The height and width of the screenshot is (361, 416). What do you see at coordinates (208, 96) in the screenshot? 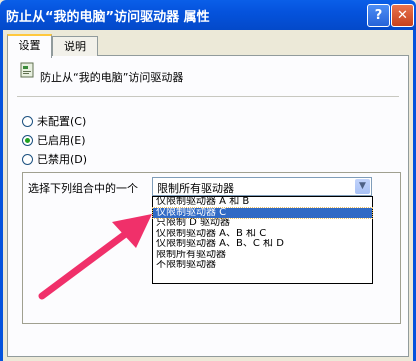
I see `divider` at bounding box center [208, 96].